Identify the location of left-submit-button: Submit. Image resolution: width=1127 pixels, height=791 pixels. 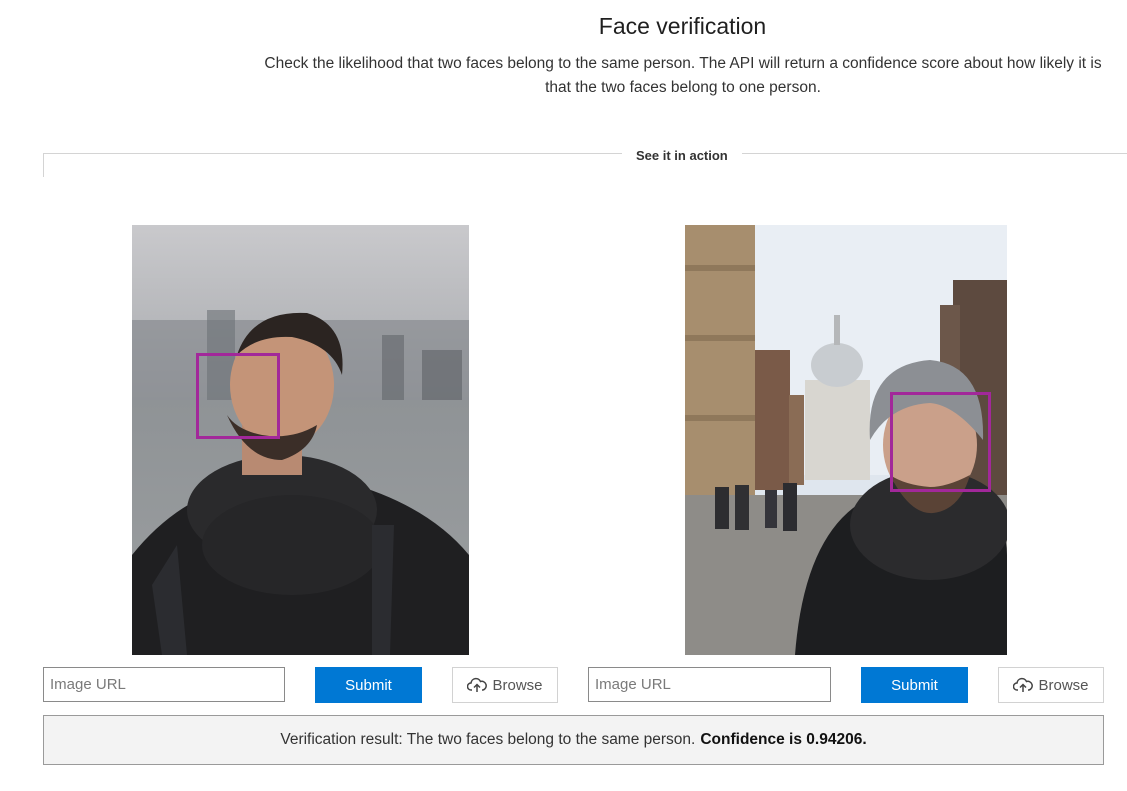
(368, 685).